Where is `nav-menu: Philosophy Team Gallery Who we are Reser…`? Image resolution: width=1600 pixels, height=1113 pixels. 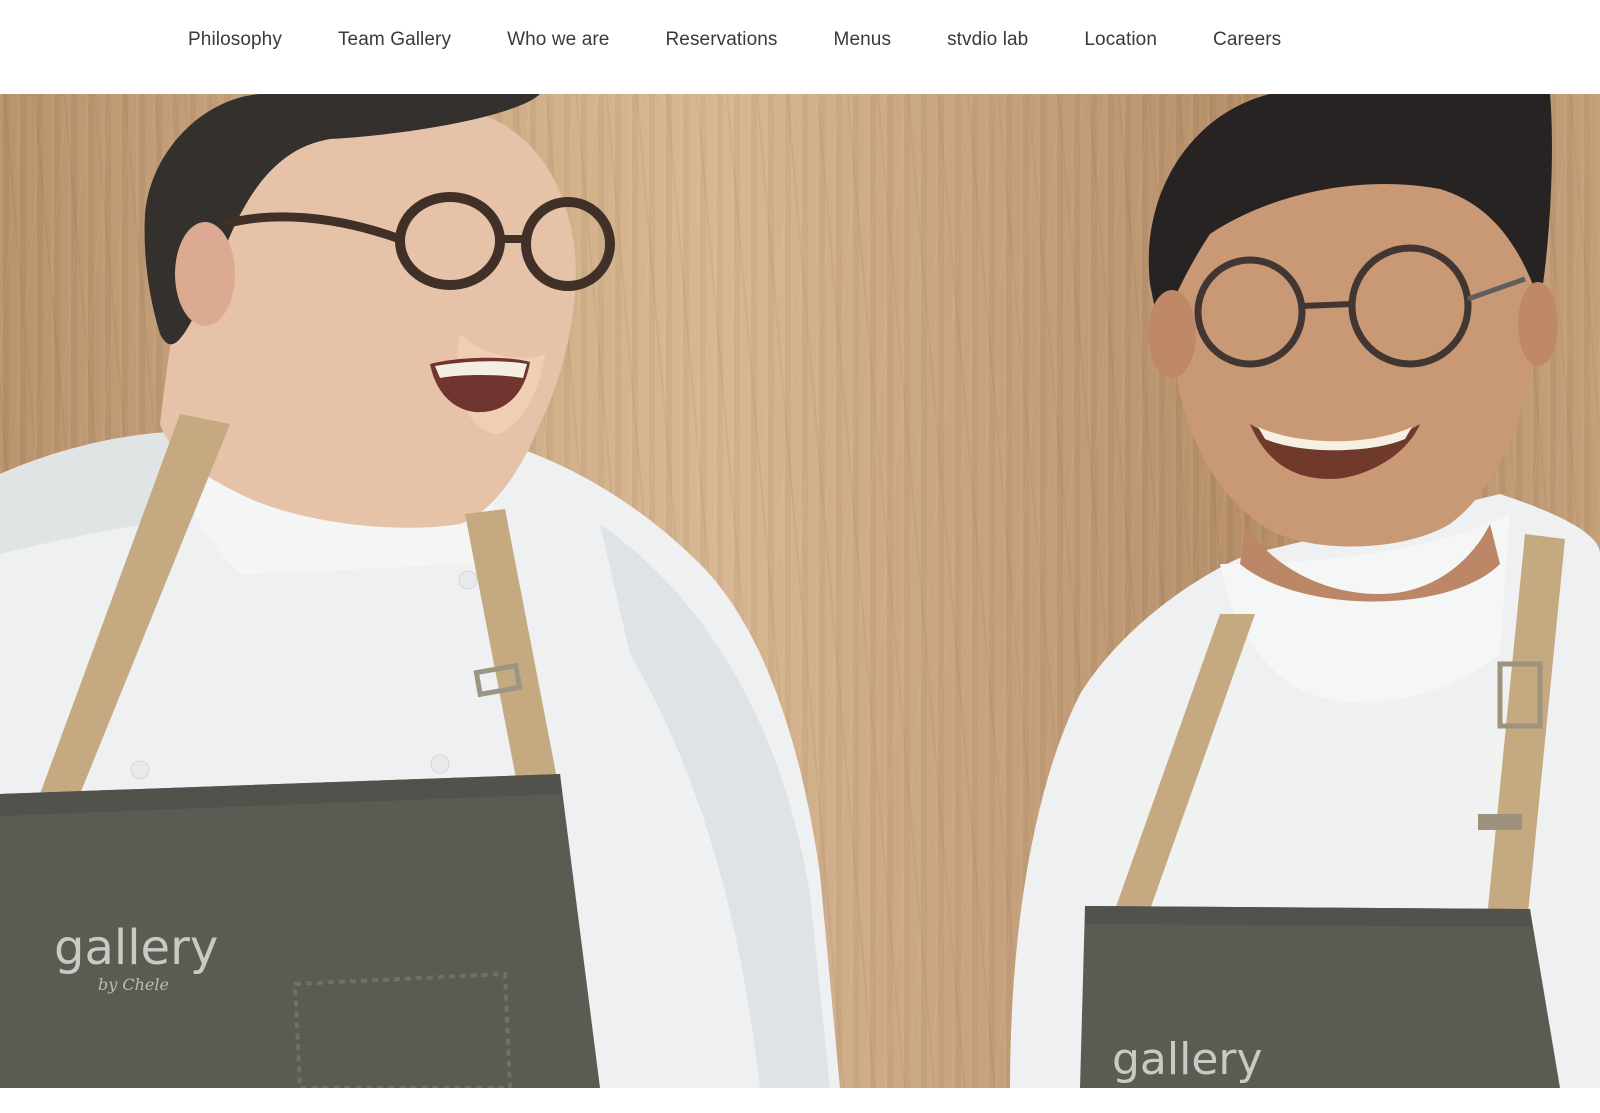
nav-menu: Philosophy Team Gallery Who we are Reser… is located at coordinates (762, 40).